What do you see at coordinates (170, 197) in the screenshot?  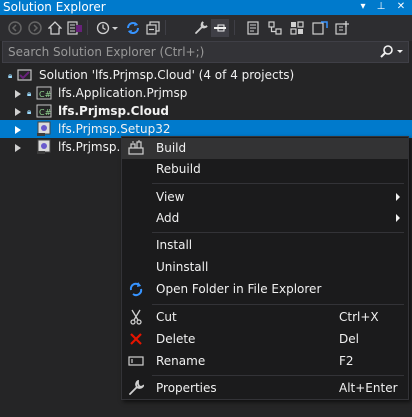 I see `menu-item-label: View` at bounding box center [170, 197].